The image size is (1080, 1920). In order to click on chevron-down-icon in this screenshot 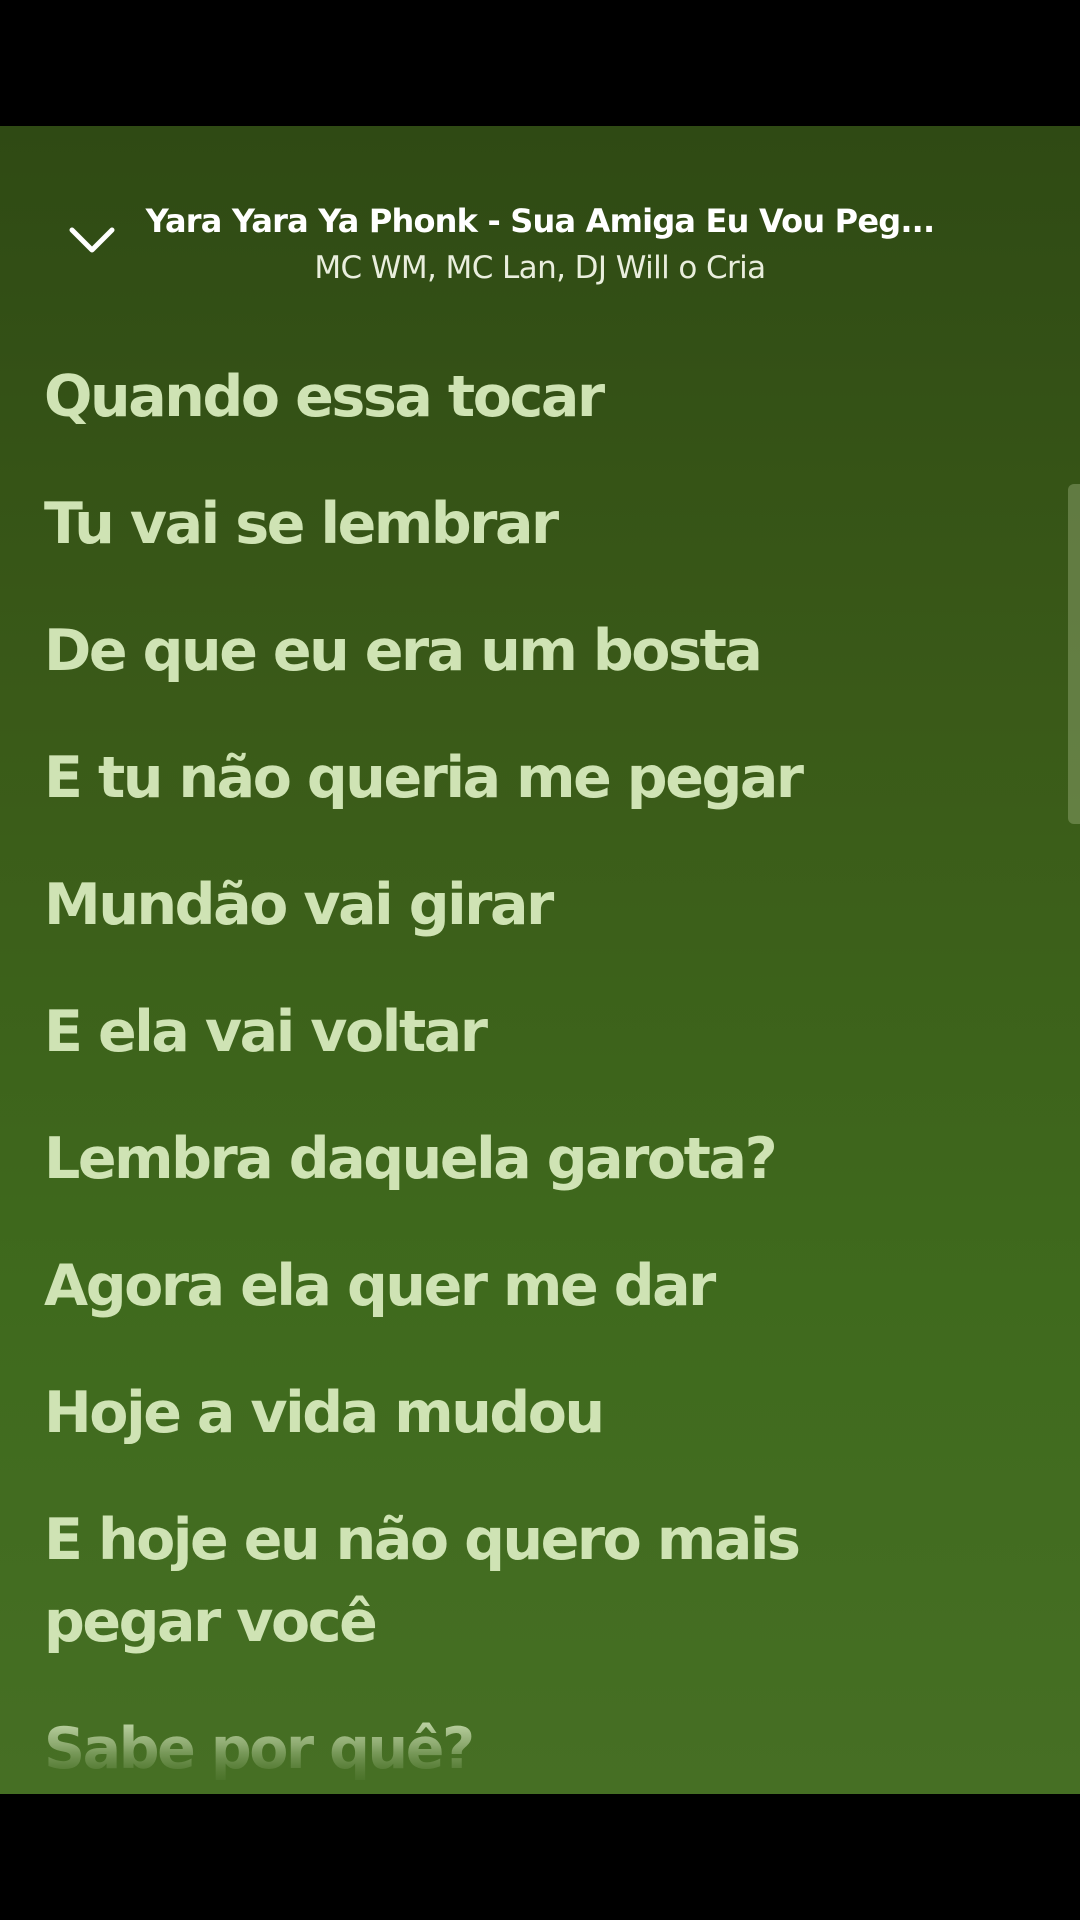, I will do `click(92, 240)`.